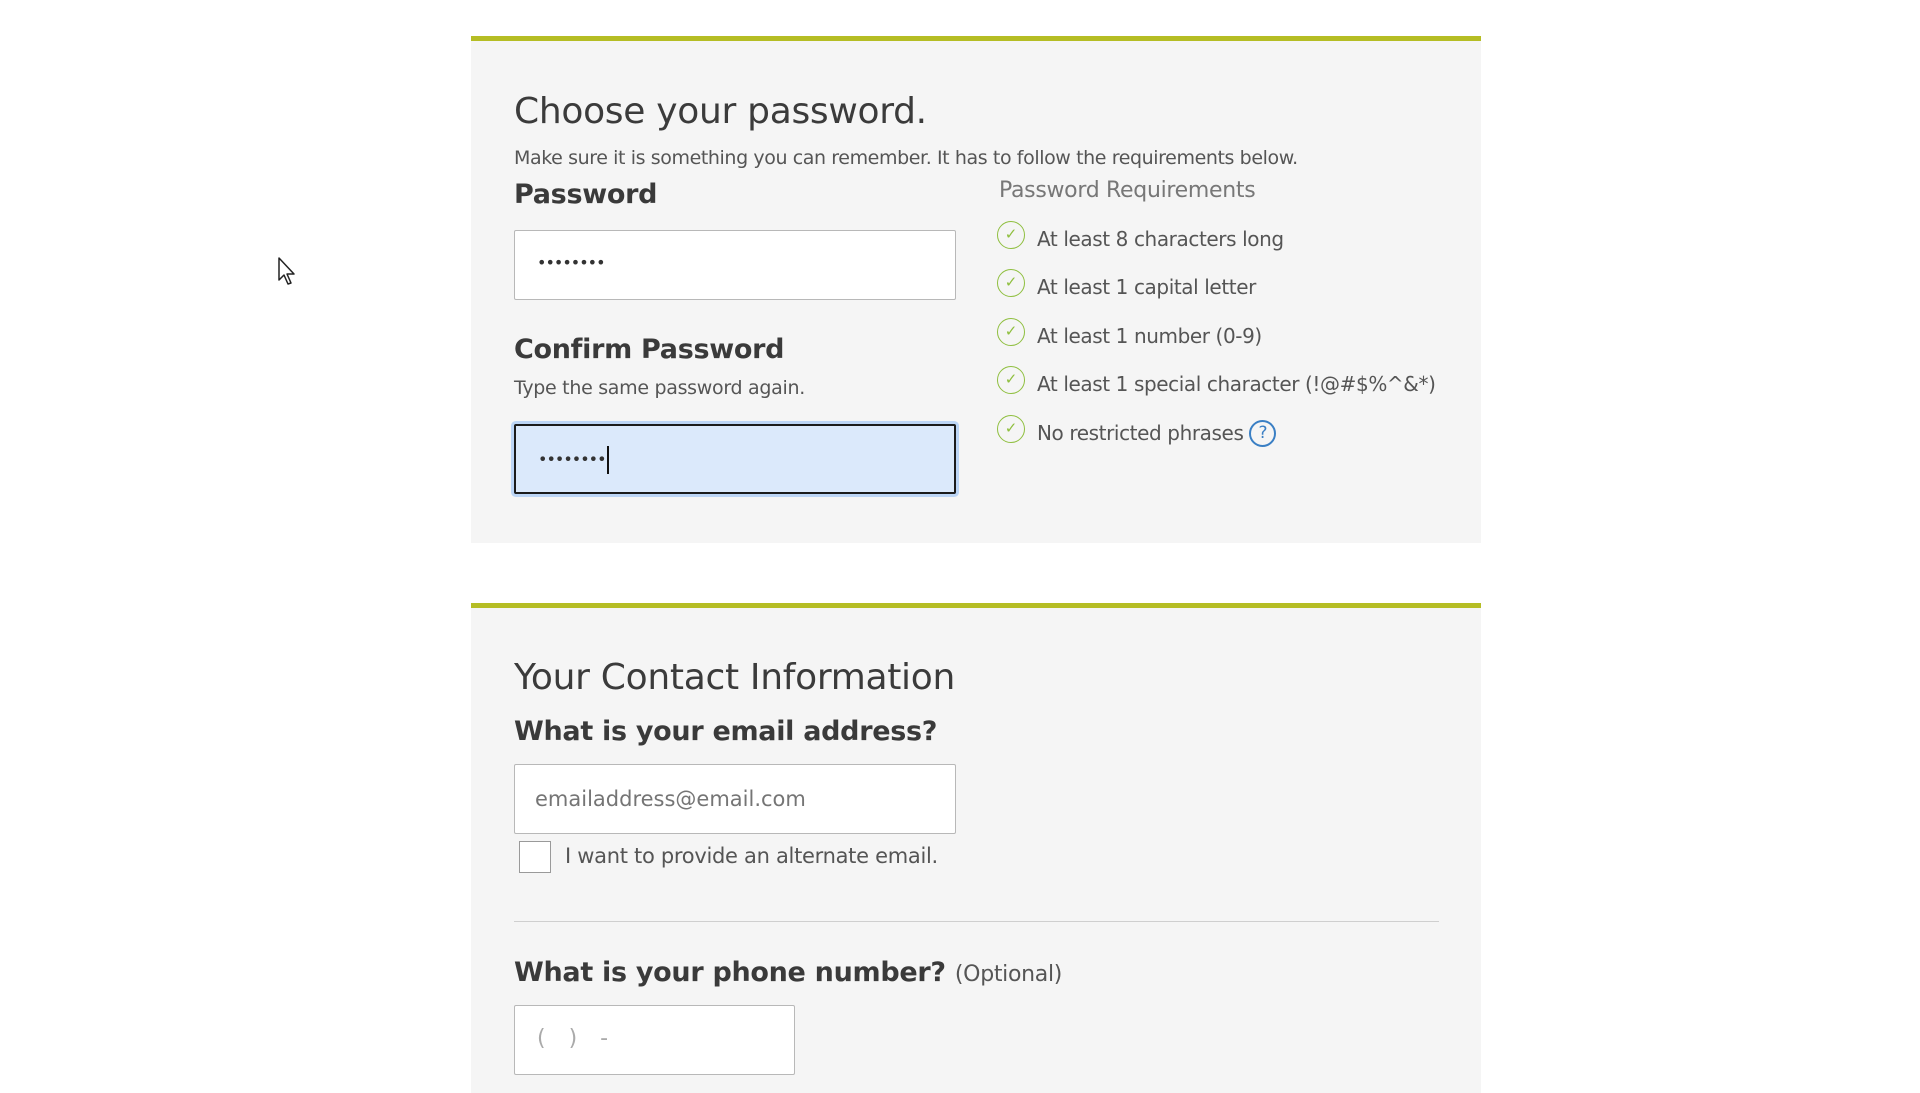 This screenshot has height=1093, width=1920. I want to click on optional-tag: (Optional), so click(1008, 974).